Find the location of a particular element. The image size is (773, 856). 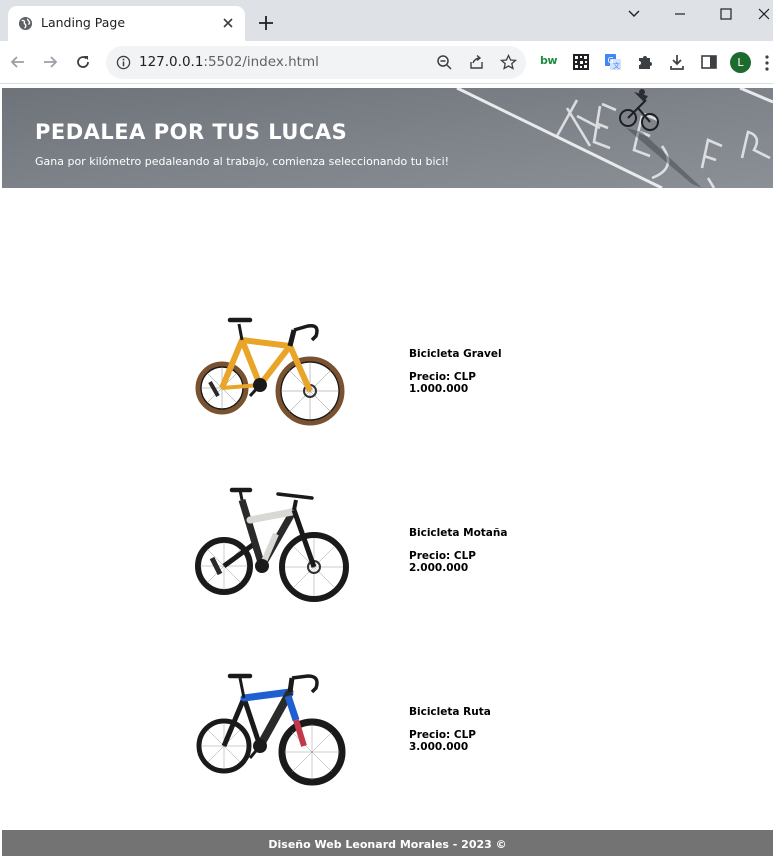

bookmark-star-icon is located at coordinates (508, 62).